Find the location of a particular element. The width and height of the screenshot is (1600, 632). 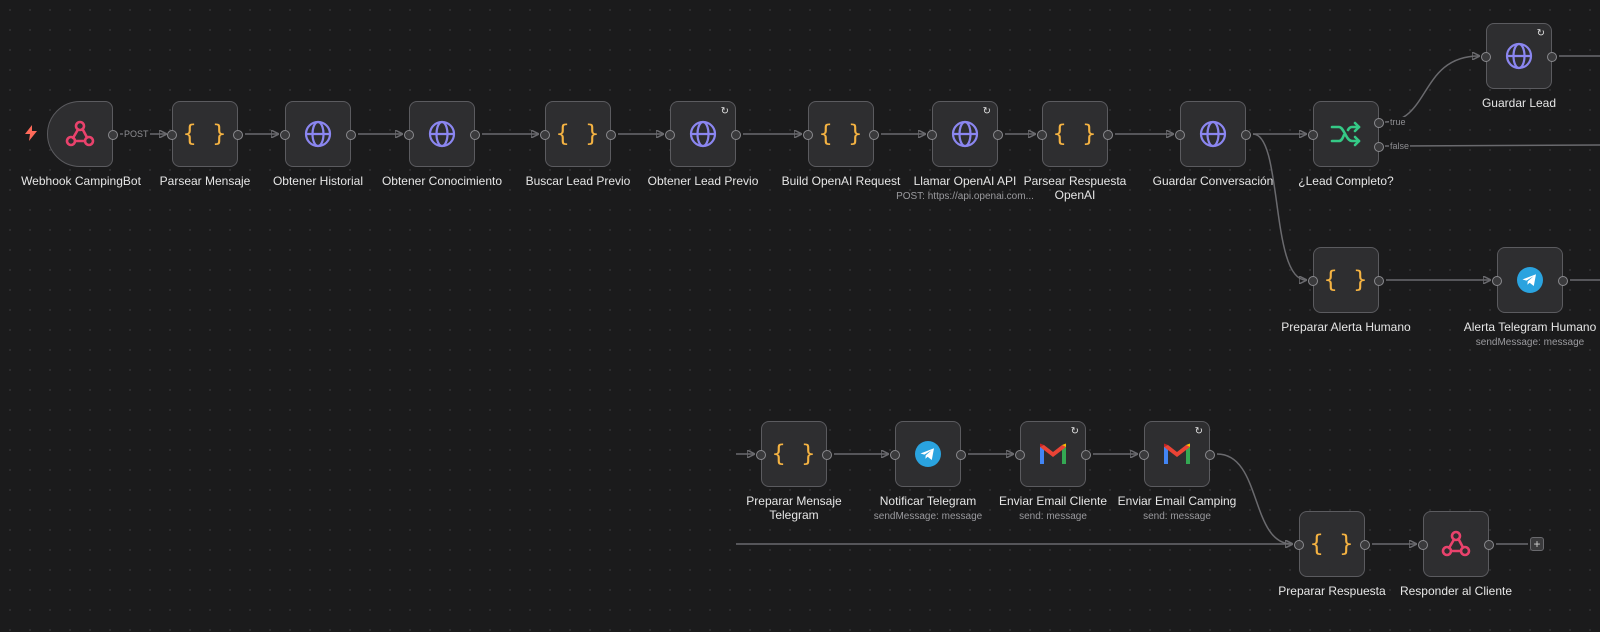

node-obtener-conocimiento is located at coordinates (442, 134).